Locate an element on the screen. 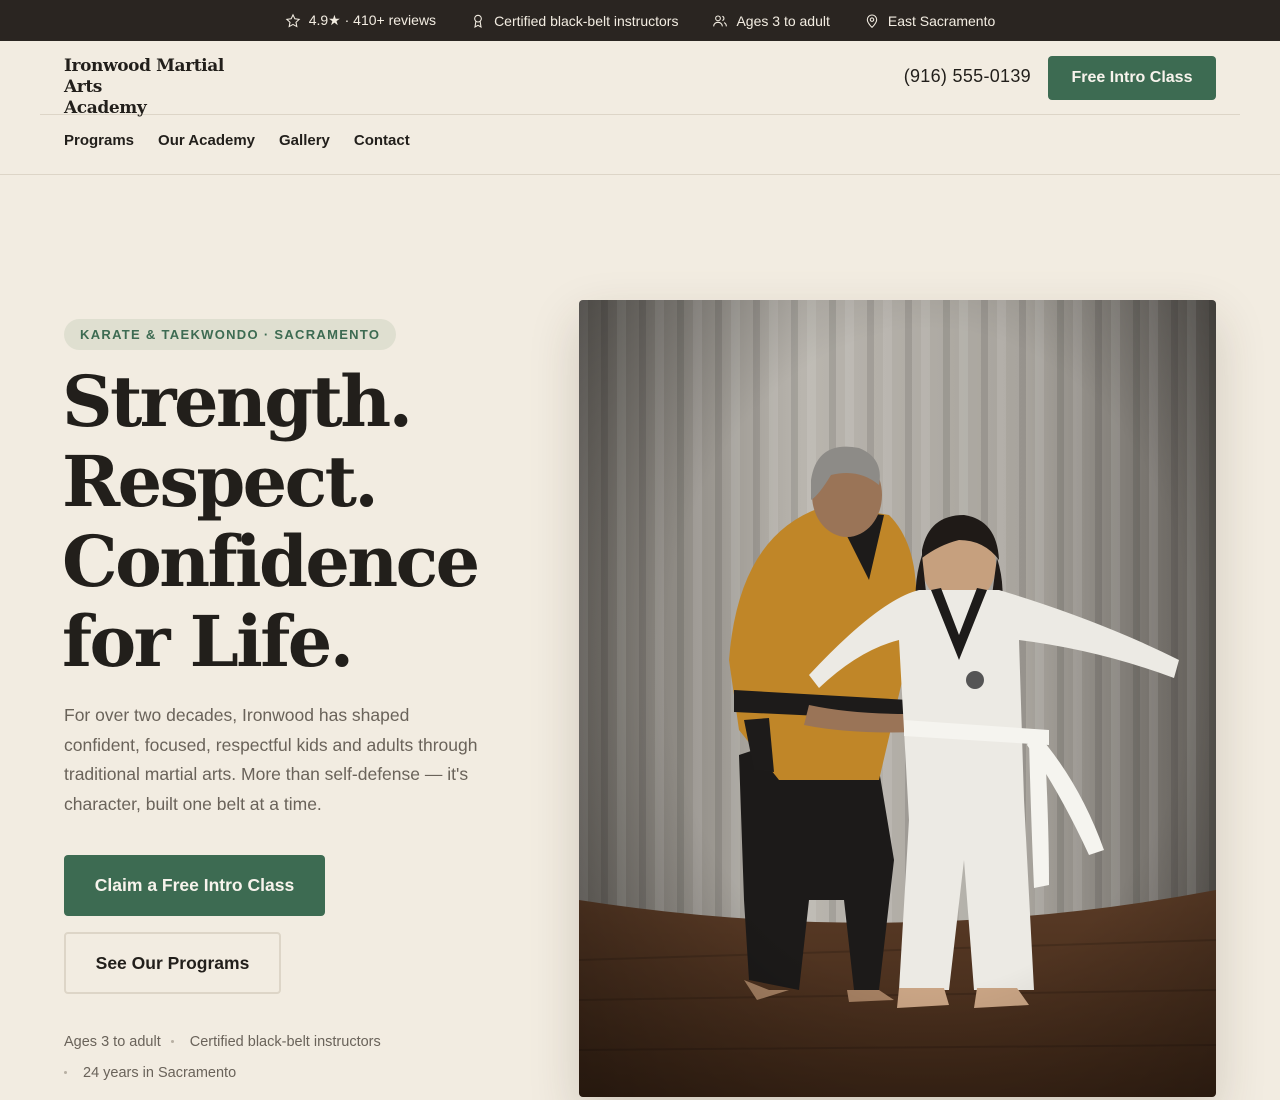 This screenshot has height=1100, width=1280. logo: Ironwood Martial Arts Academy is located at coordinates (164, 87).